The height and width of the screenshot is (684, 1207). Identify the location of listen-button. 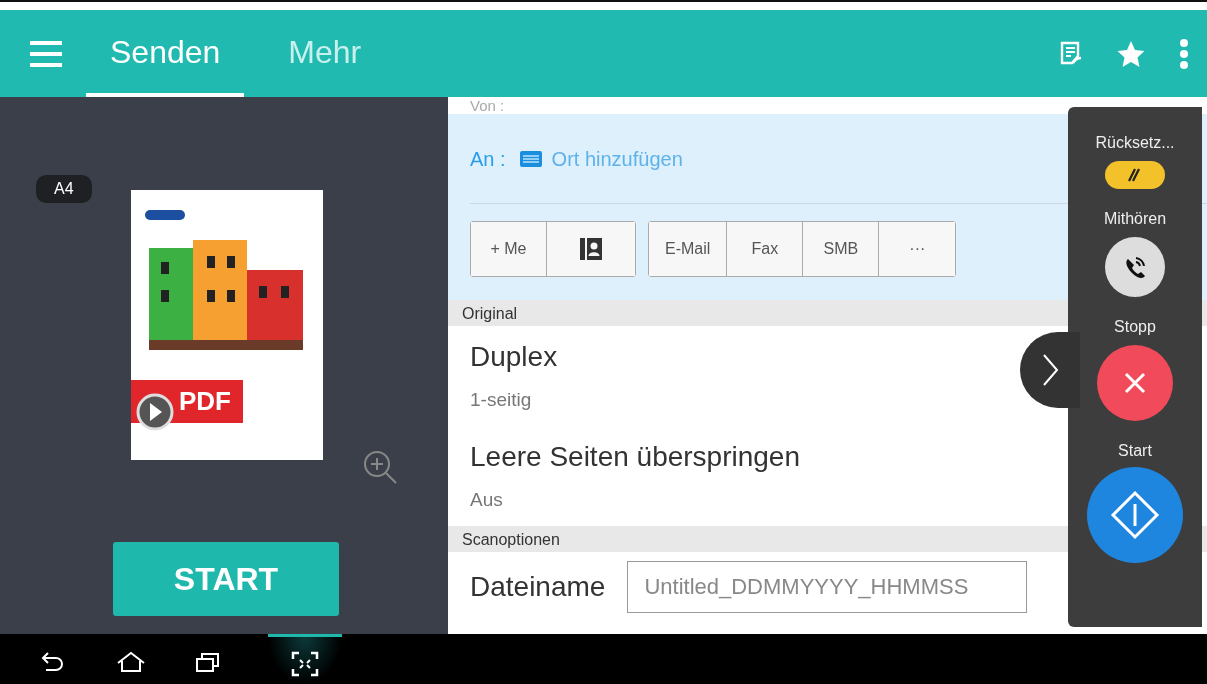
(1135, 267).